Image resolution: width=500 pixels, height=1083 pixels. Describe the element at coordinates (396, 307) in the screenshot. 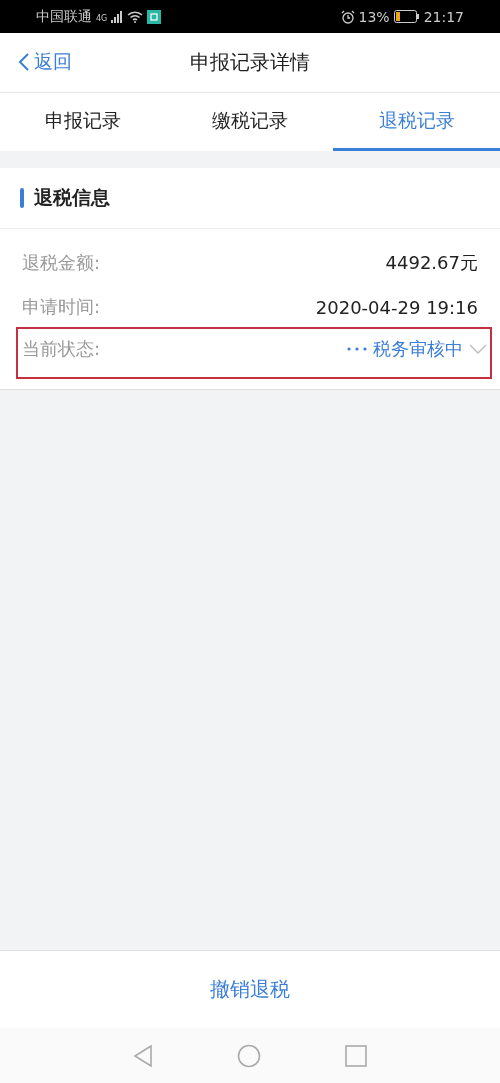

I see `field-value: 2020-04-29 19:16` at that location.